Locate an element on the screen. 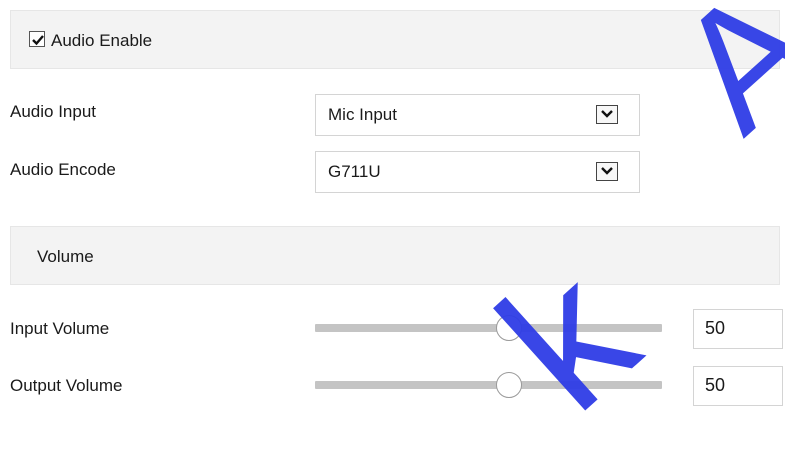 The image size is (785, 452). input-volume-label: Input Volume is located at coordinates (60, 328).